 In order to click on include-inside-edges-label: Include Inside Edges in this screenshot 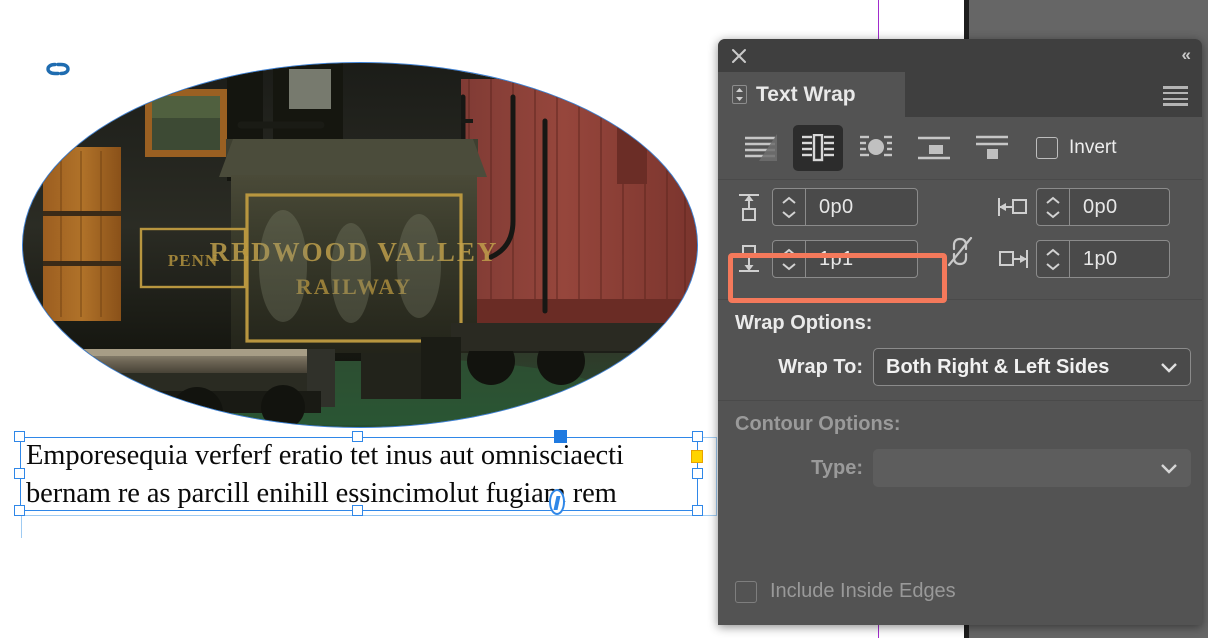, I will do `click(863, 591)`.